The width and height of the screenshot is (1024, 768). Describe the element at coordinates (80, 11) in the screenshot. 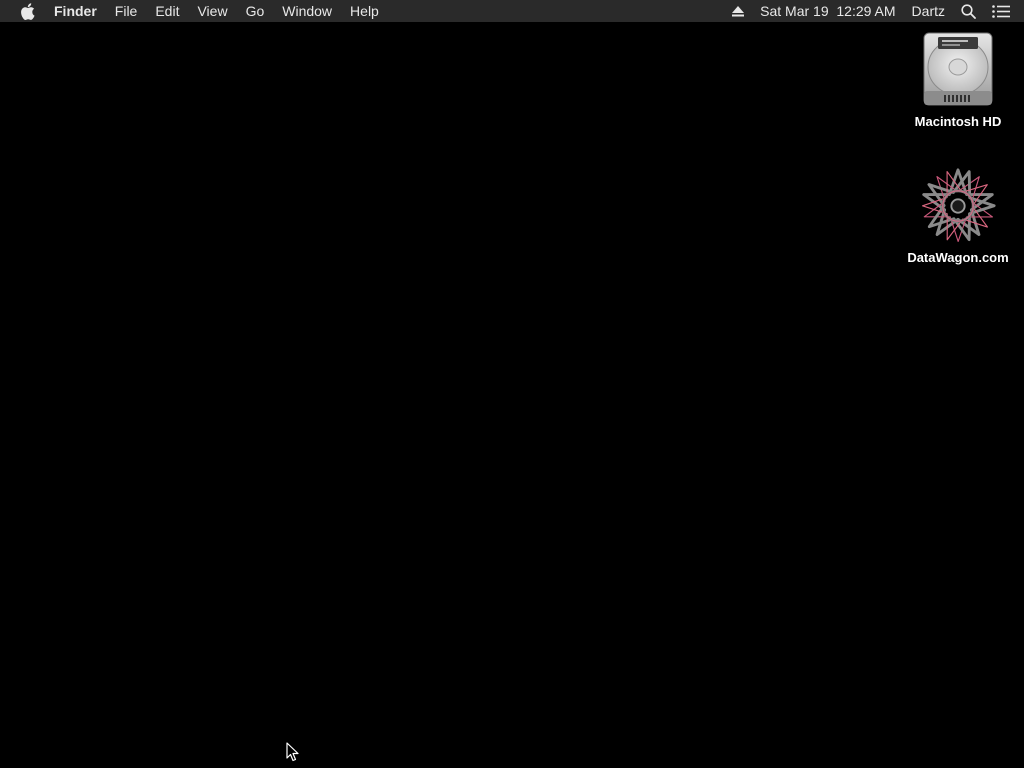

I see `menu-finder: Finder` at that location.